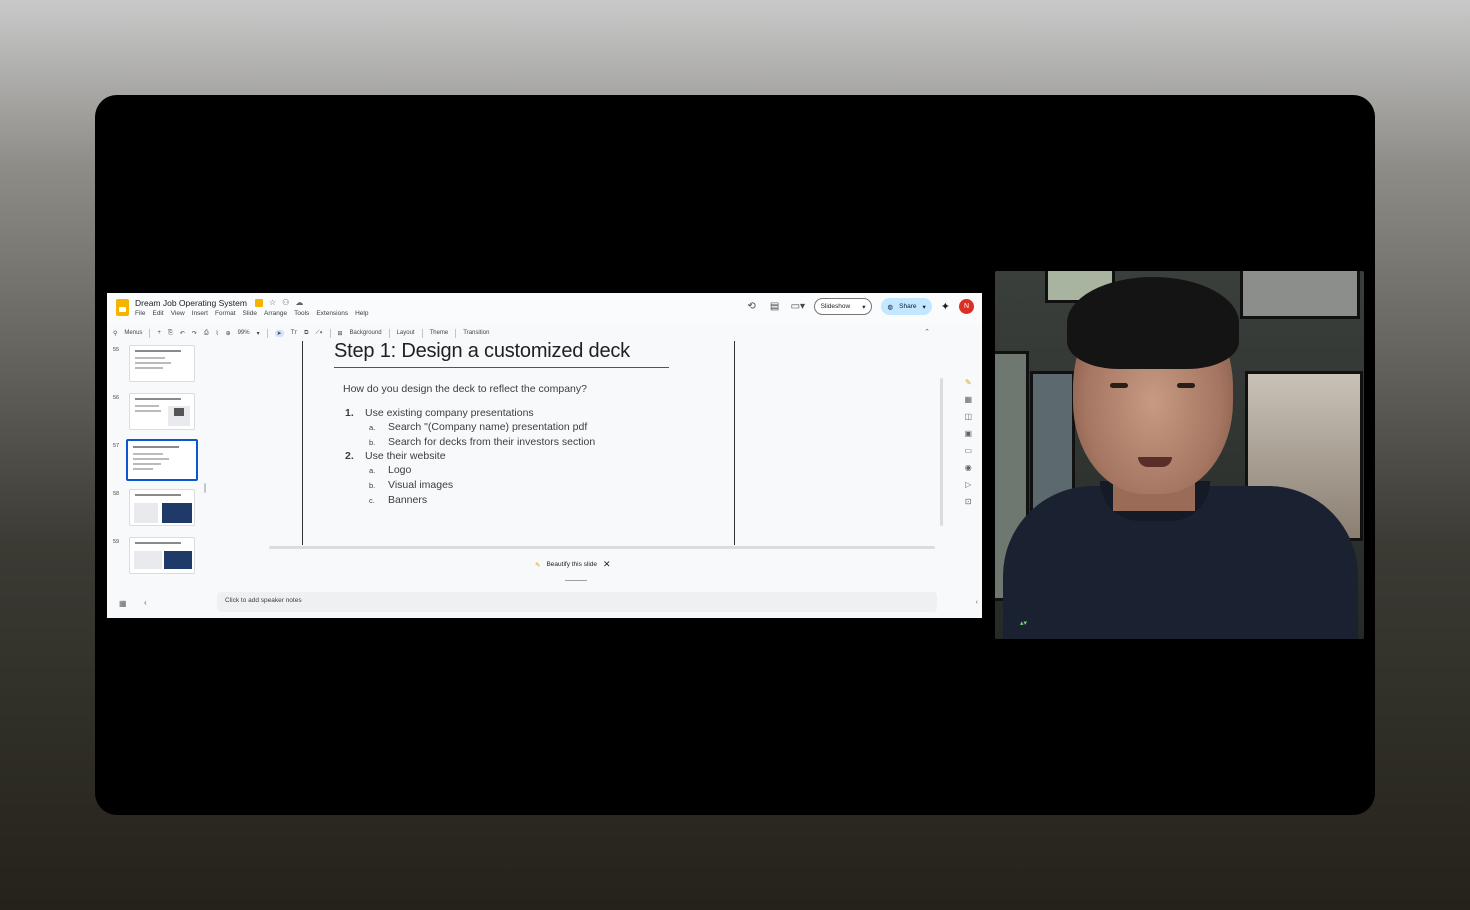 The width and height of the screenshot is (1470, 910). What do you see at coordinates (890, 307) in the screenshot?
I see `globe-icon: ◍` at bounding box center [890, 307].